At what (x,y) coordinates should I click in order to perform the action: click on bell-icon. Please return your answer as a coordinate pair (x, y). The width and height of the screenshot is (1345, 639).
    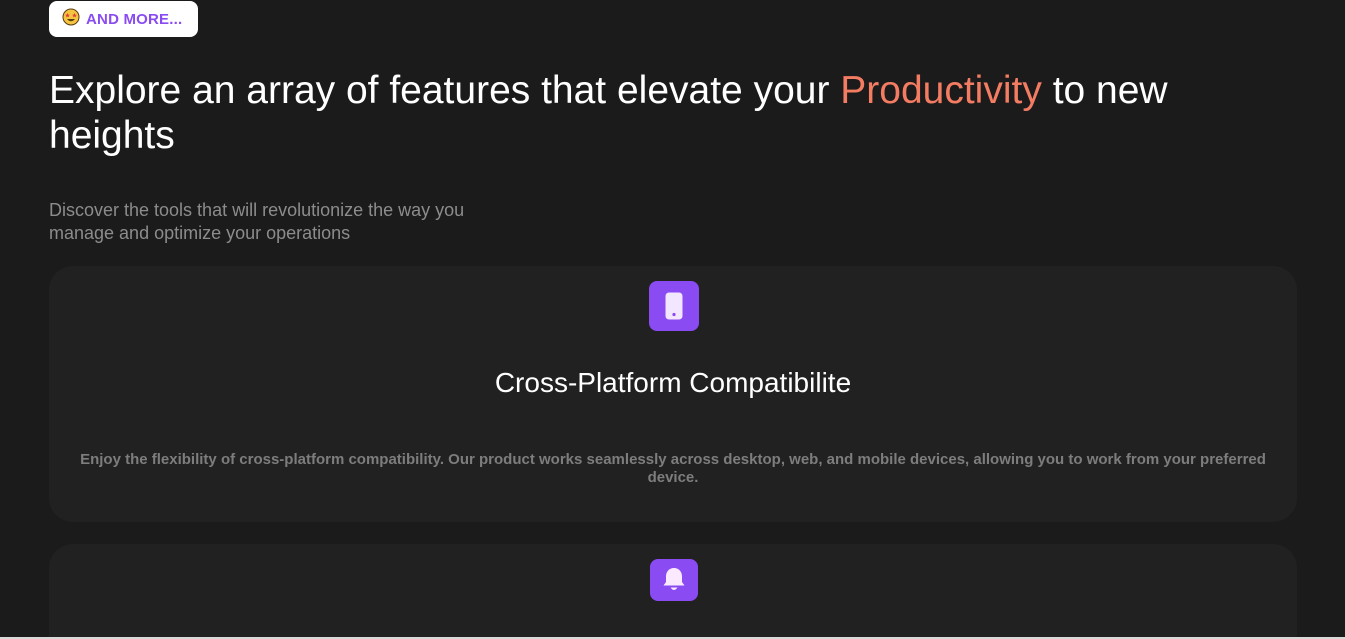
    Looking at the image, I should click on (674, 580).